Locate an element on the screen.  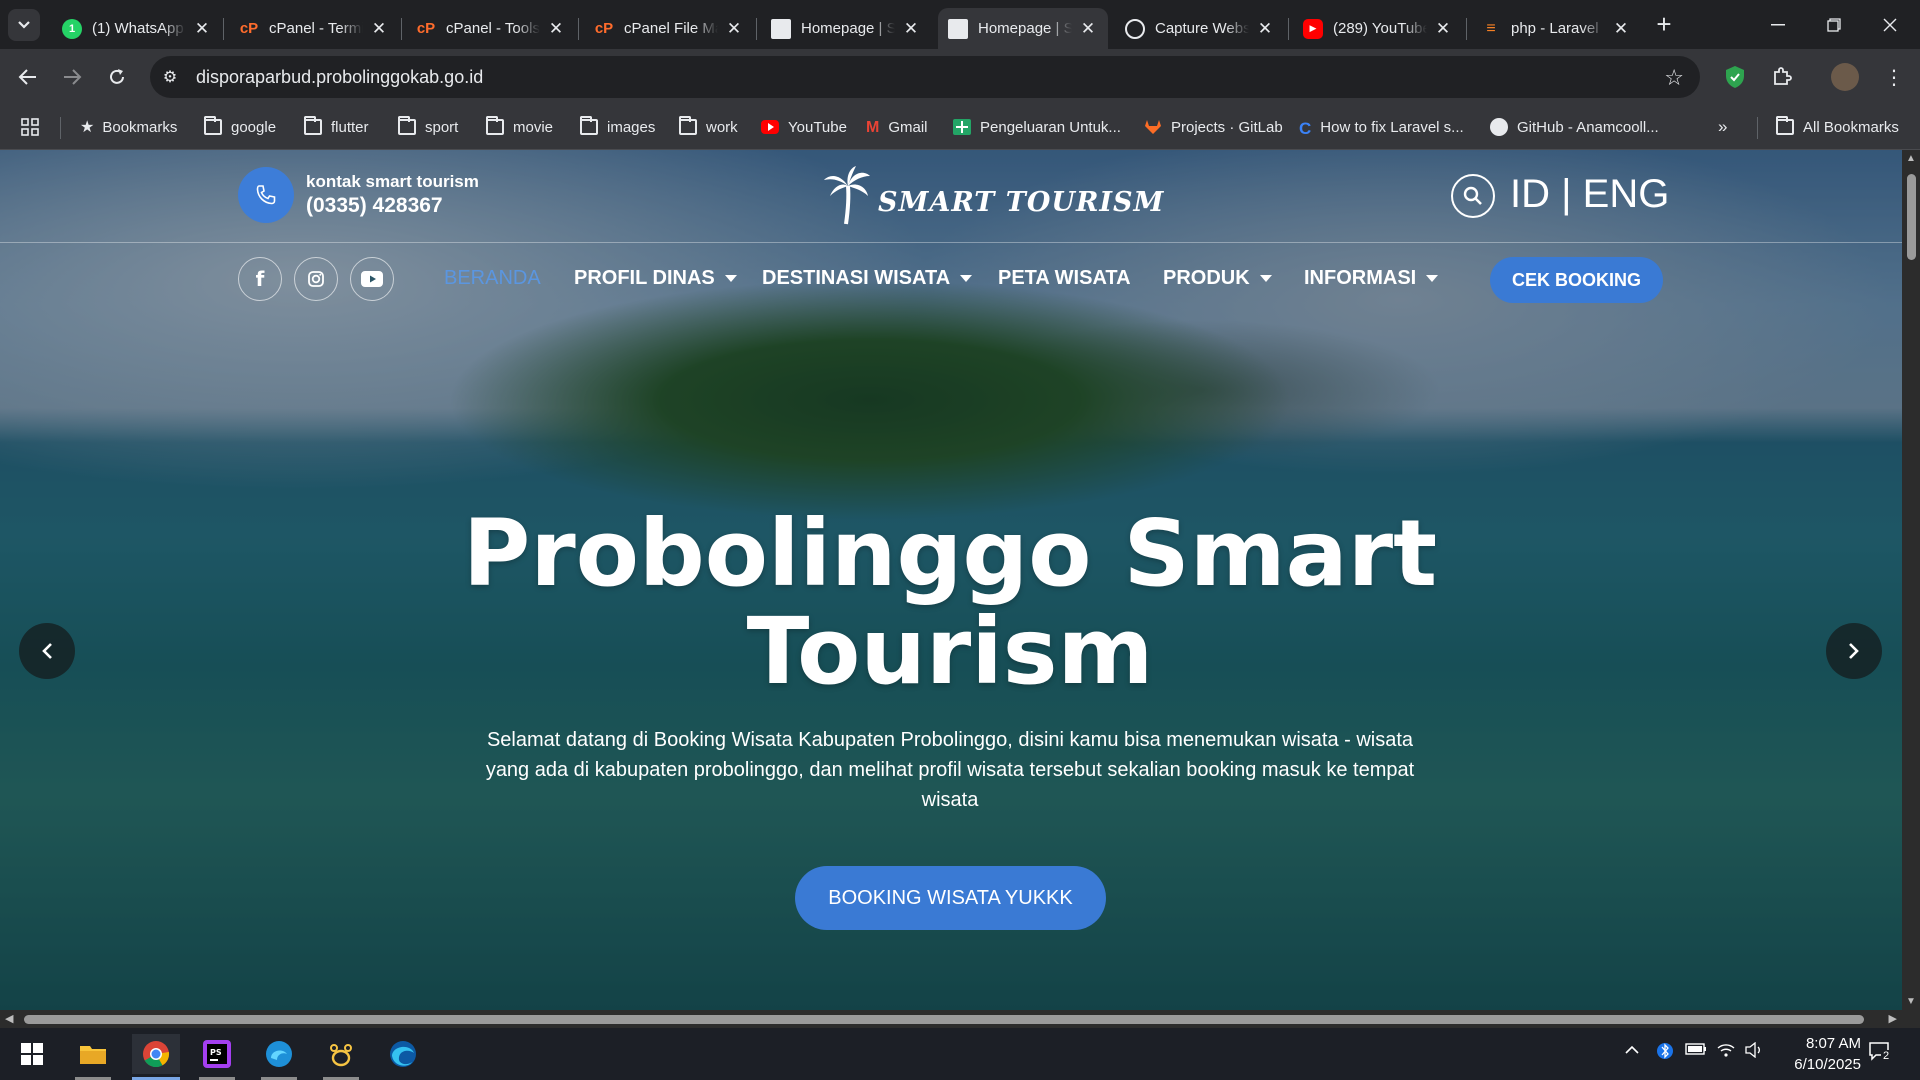
nav-destinasi-wisata: DESTINASI WISATA is located at coordinates (867, 278).